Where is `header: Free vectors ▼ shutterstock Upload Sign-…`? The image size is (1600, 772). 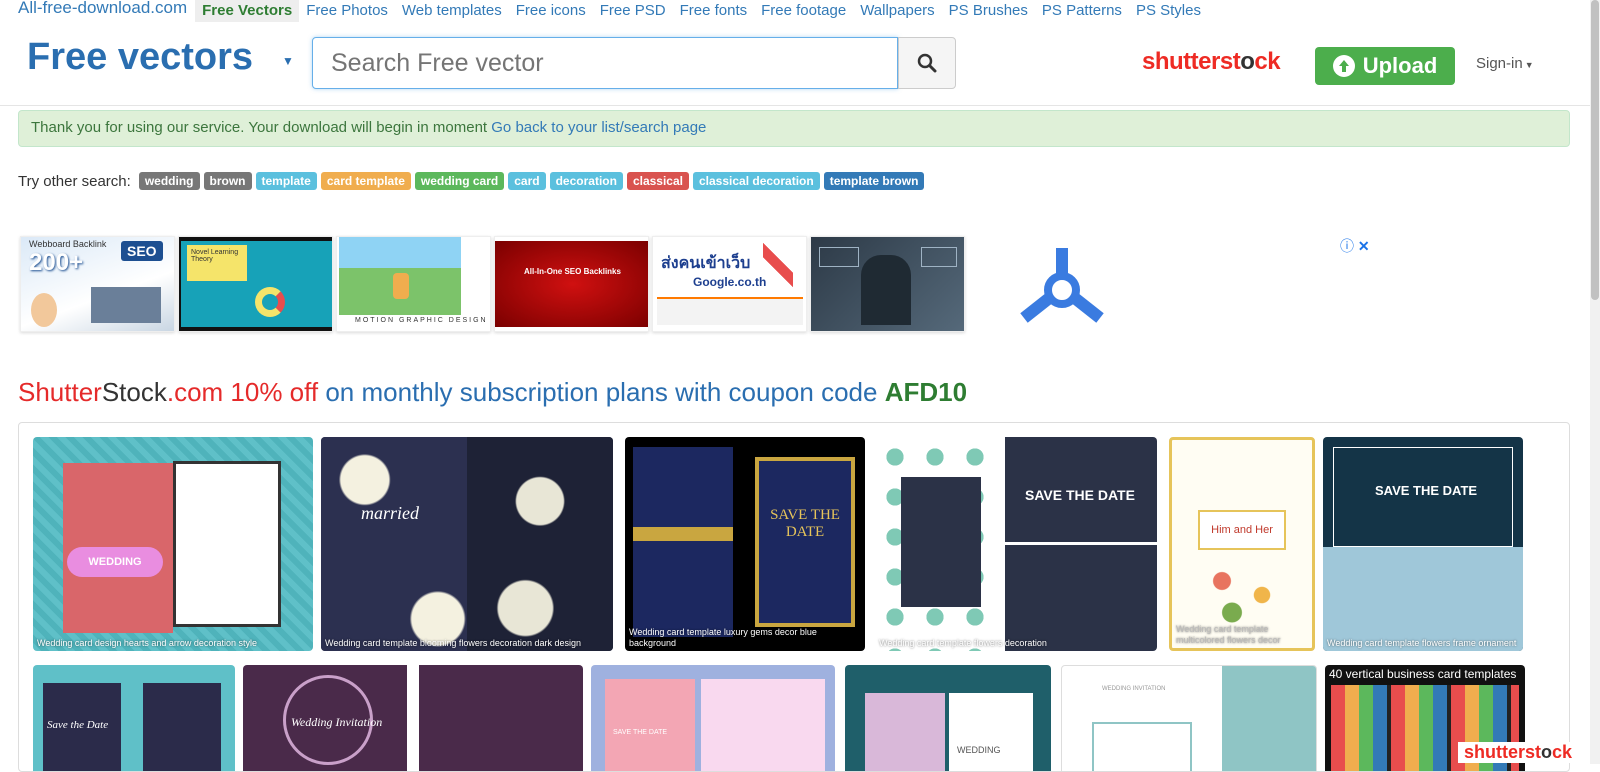
header: Free vectors ▼ shutterstock Upload Sign-… is located at coordinates (795, 64).